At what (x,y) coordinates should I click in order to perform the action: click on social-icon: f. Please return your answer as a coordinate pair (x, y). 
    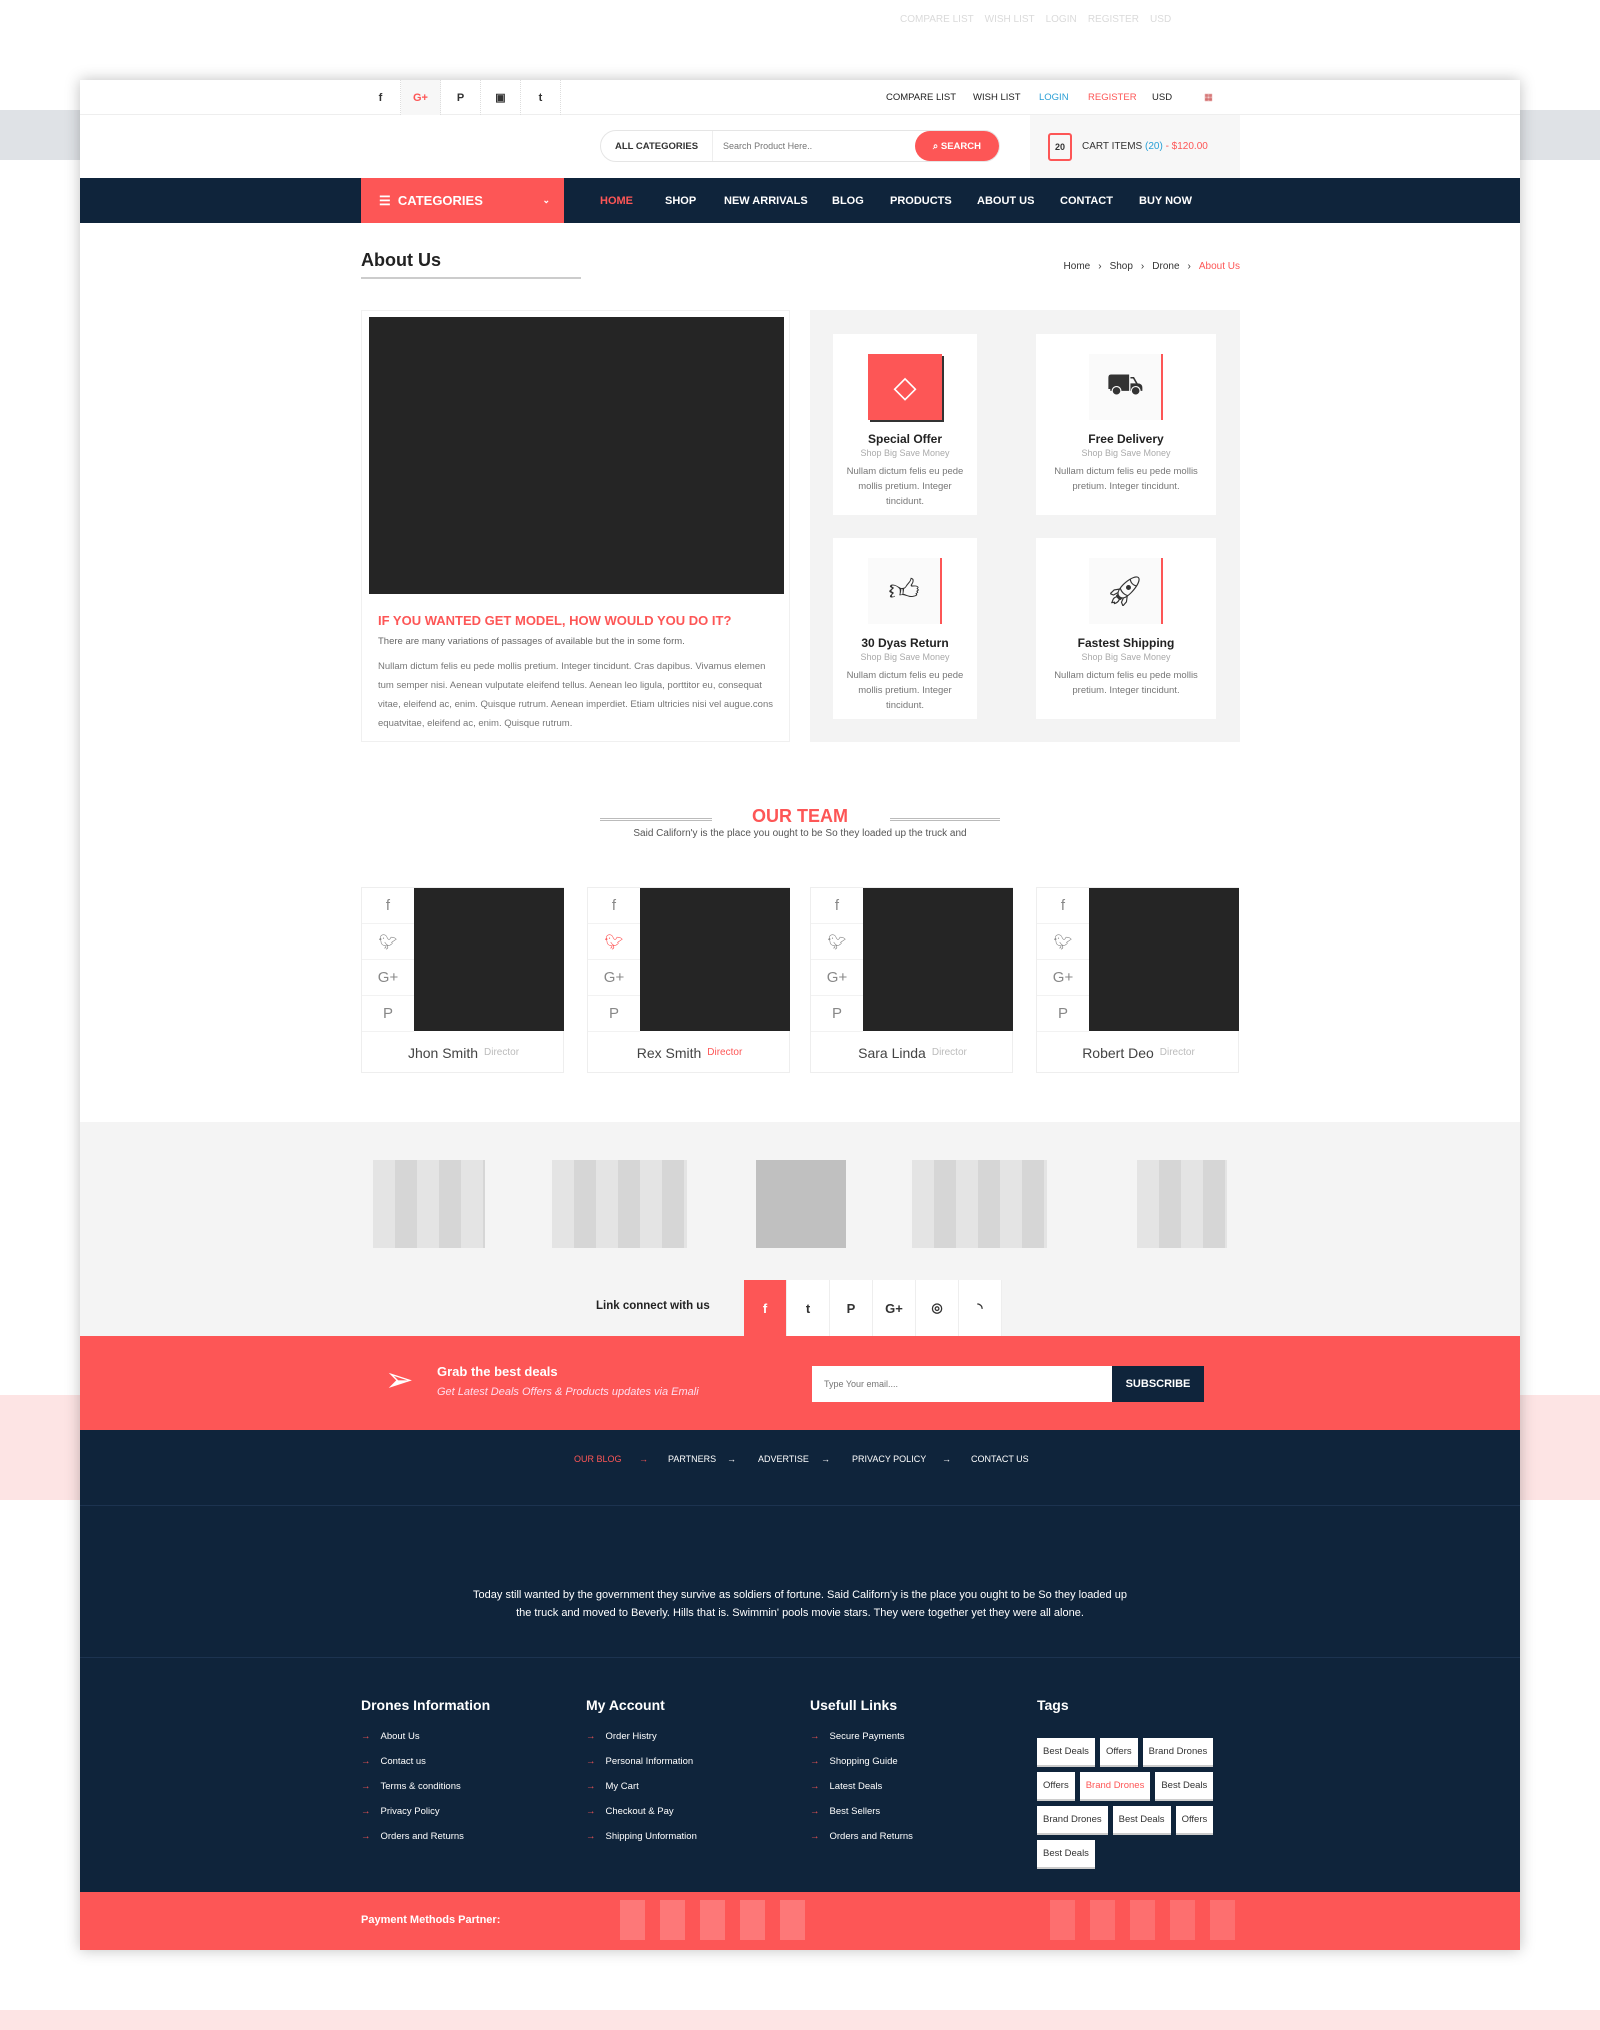
    Looking at the image, I should click on (381, 97).